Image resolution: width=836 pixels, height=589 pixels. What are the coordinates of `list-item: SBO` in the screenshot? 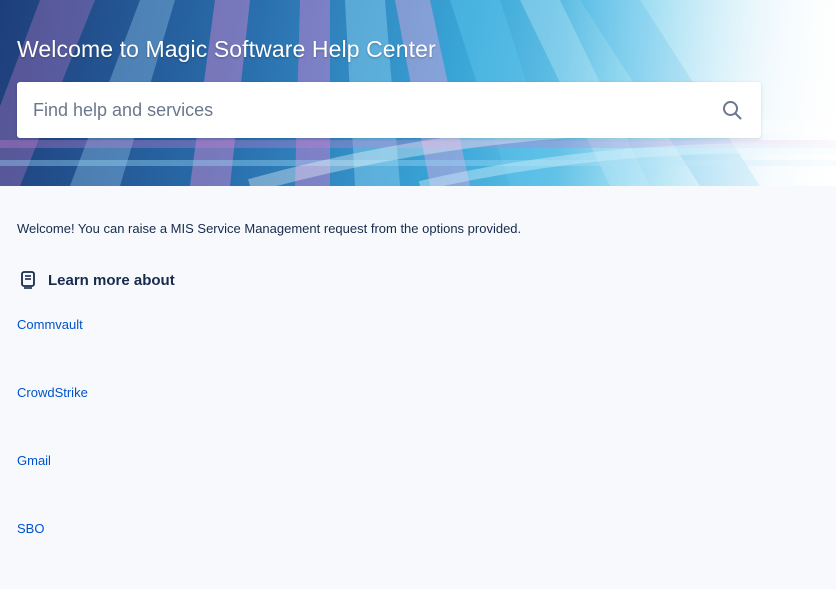 It's located at (417, 555).